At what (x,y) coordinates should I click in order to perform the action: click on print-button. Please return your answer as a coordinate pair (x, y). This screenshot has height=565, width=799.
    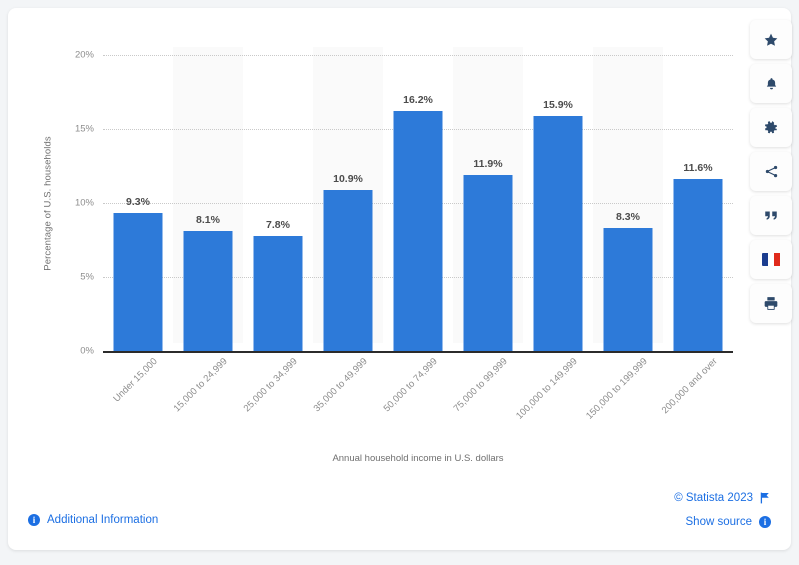
    Looking at the image, I should click on (771, 303).